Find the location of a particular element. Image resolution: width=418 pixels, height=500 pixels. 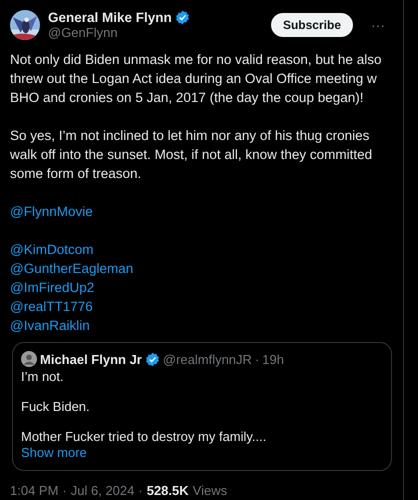

quoted-tweet-time: 19h is located at coordinates (273, 359).